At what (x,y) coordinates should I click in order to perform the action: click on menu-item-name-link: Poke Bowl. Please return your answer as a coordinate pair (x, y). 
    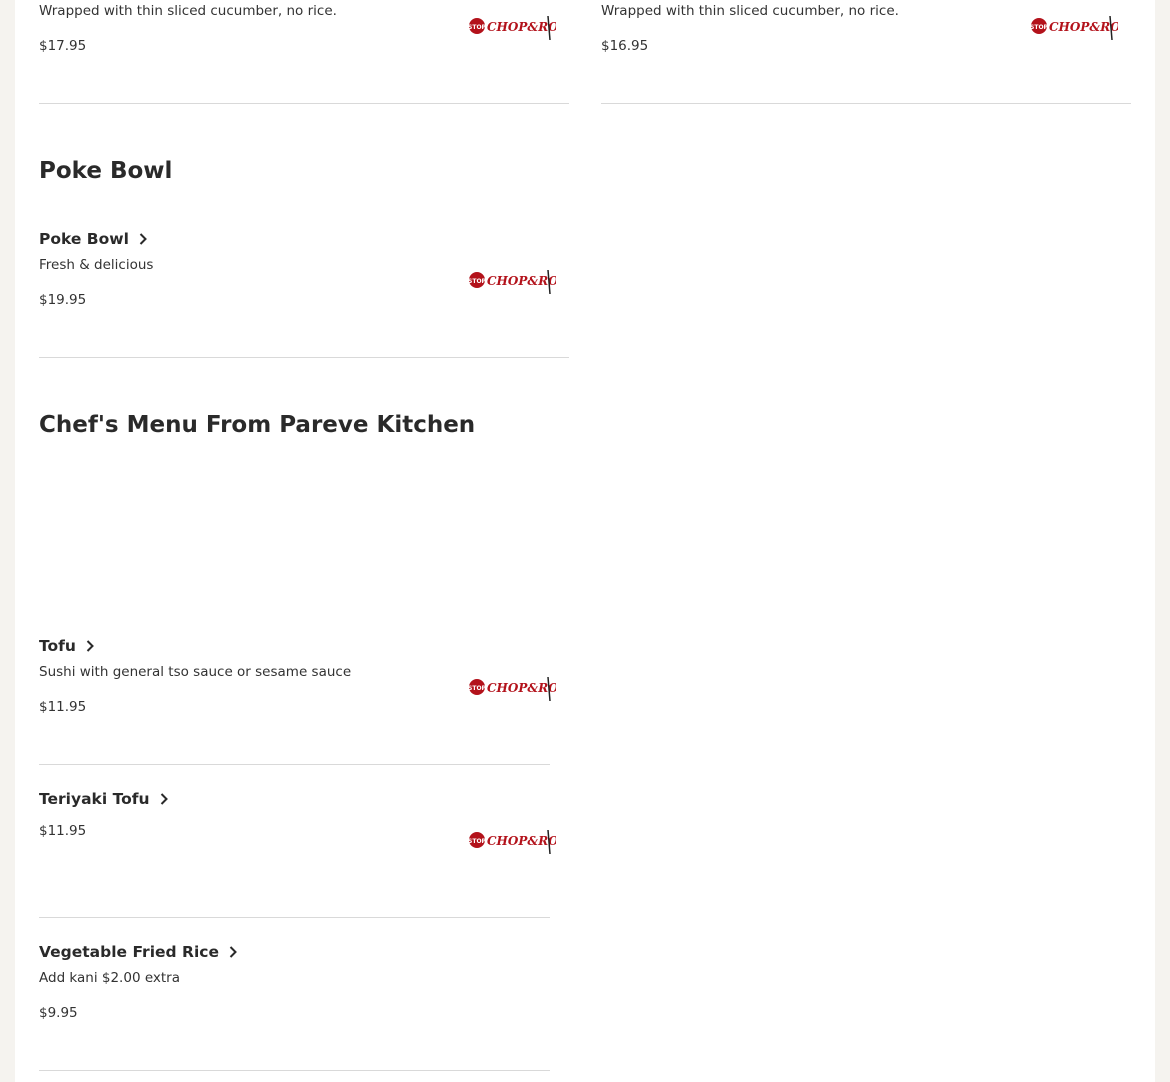
    Looking at the image, I should click on (93, 238).